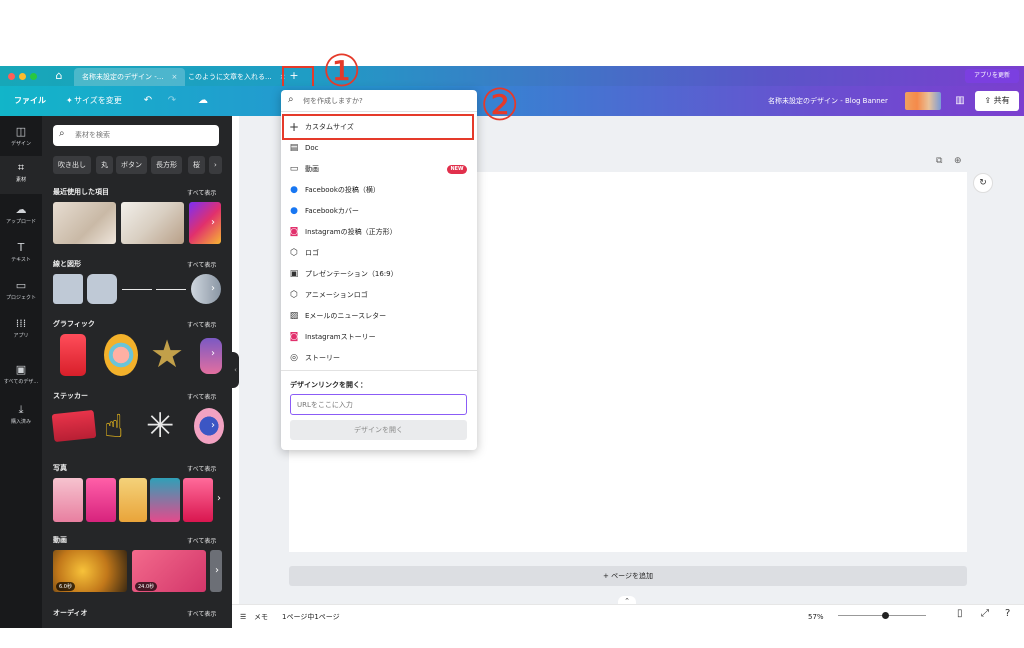 This screenshot has height=648, width=1024. What do you see at coordinates (21, 167) in the screenshot?
I see `elements-icon: ⌗` at bounding box center [21, 167].